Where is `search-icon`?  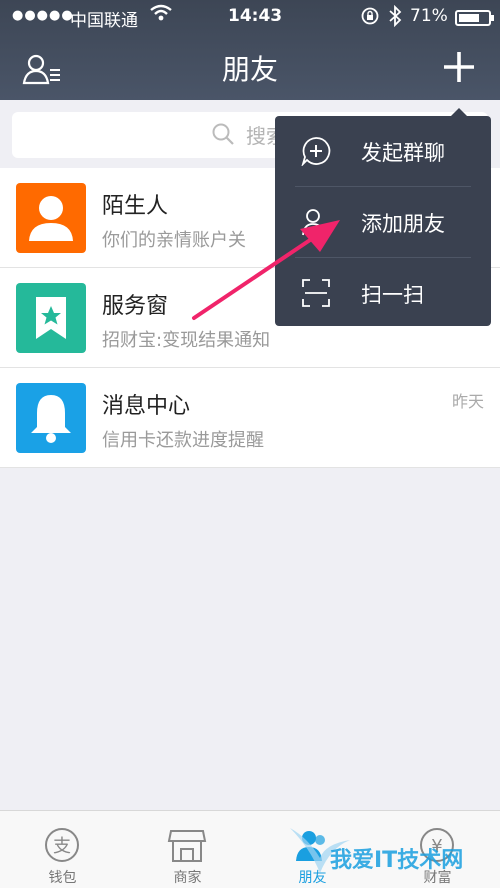
search-icon is located at coordinates (223, 134).